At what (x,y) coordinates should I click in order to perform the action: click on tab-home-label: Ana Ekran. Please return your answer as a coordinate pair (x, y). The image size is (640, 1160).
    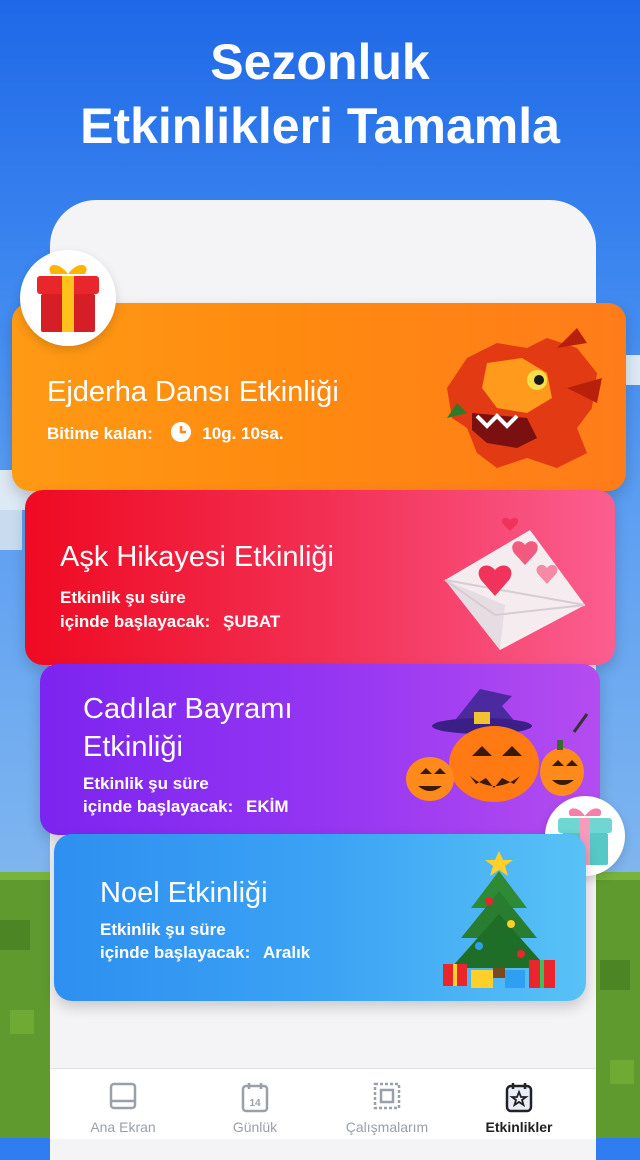
    Looking at the image, I should click on (123, 1127).